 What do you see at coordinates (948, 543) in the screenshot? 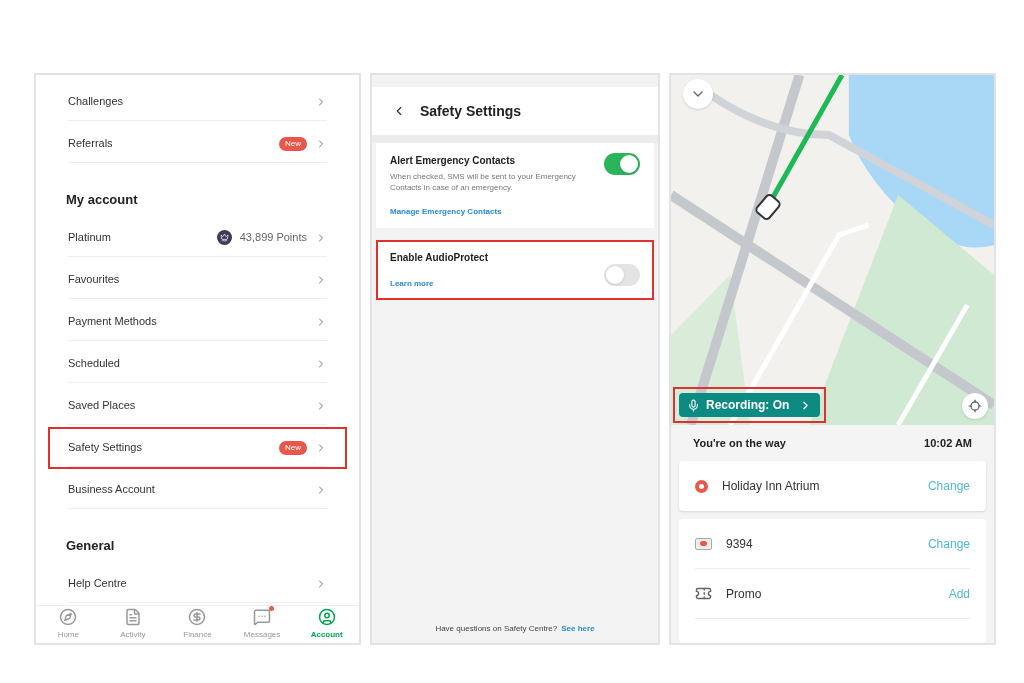
I see `action-link: Change` at bounding box center [948, 543].